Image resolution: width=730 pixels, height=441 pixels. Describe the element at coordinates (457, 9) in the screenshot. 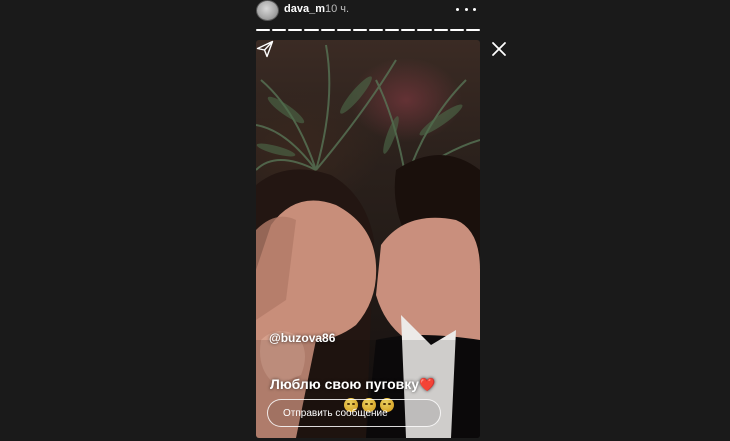

I see `more-horizontal-icon` at that location.